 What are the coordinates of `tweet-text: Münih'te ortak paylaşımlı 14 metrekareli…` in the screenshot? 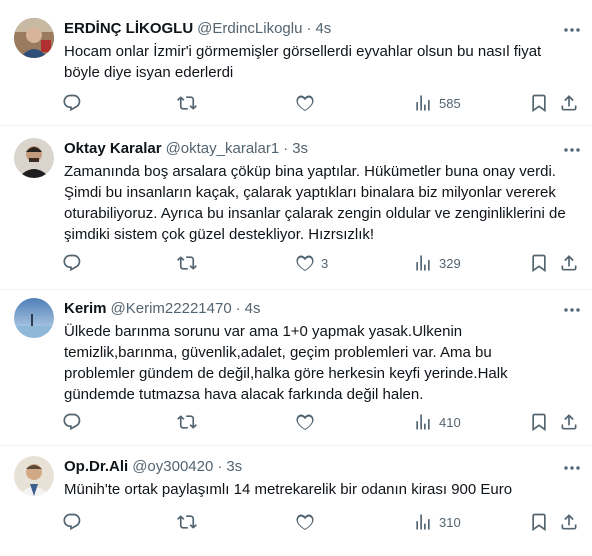 It's located at (288, 489).